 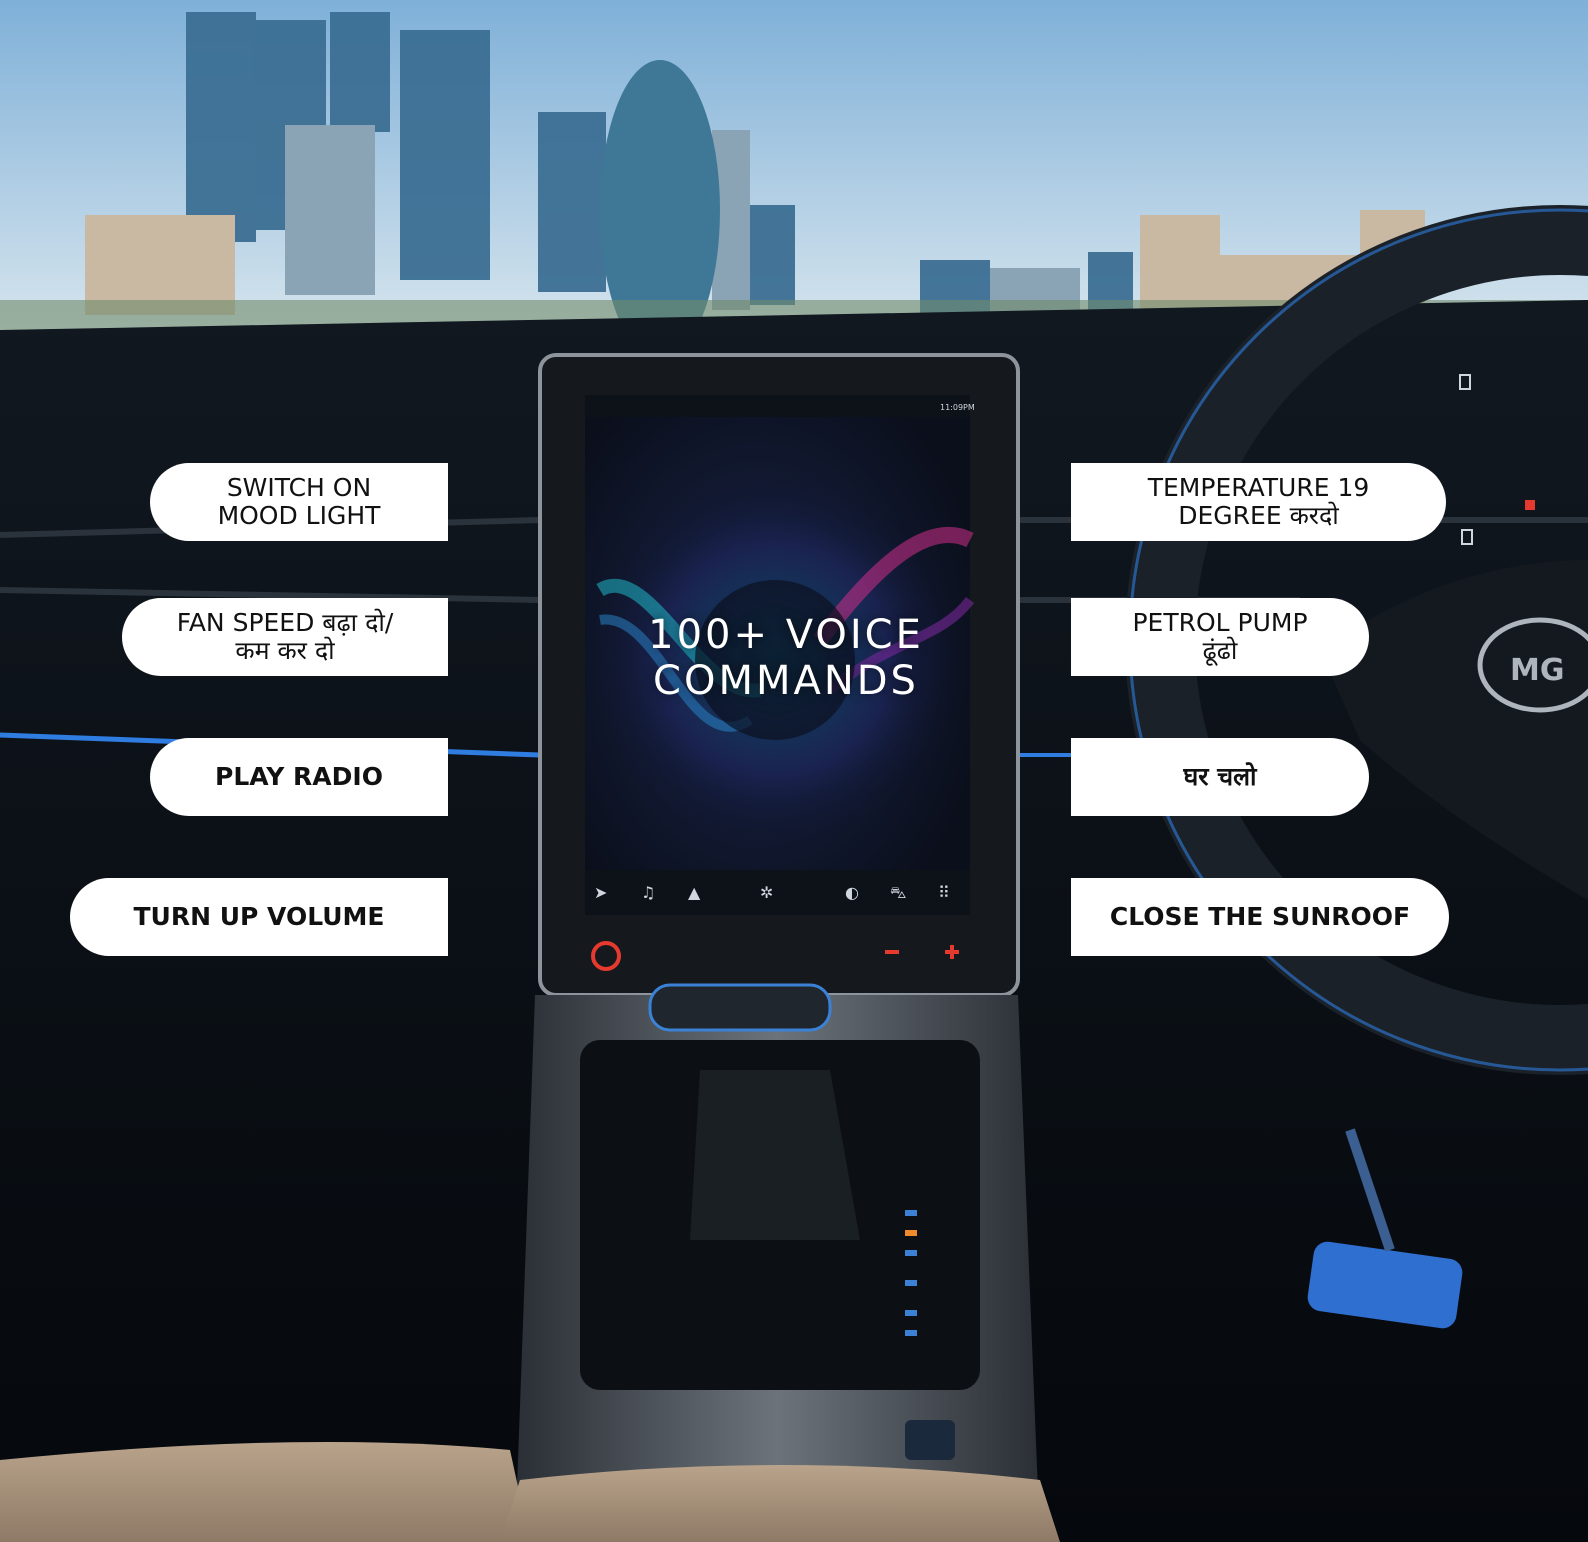 I want to click on command-turn-up-volume: TURN UP VOLUME, so click(x=259, y=917).